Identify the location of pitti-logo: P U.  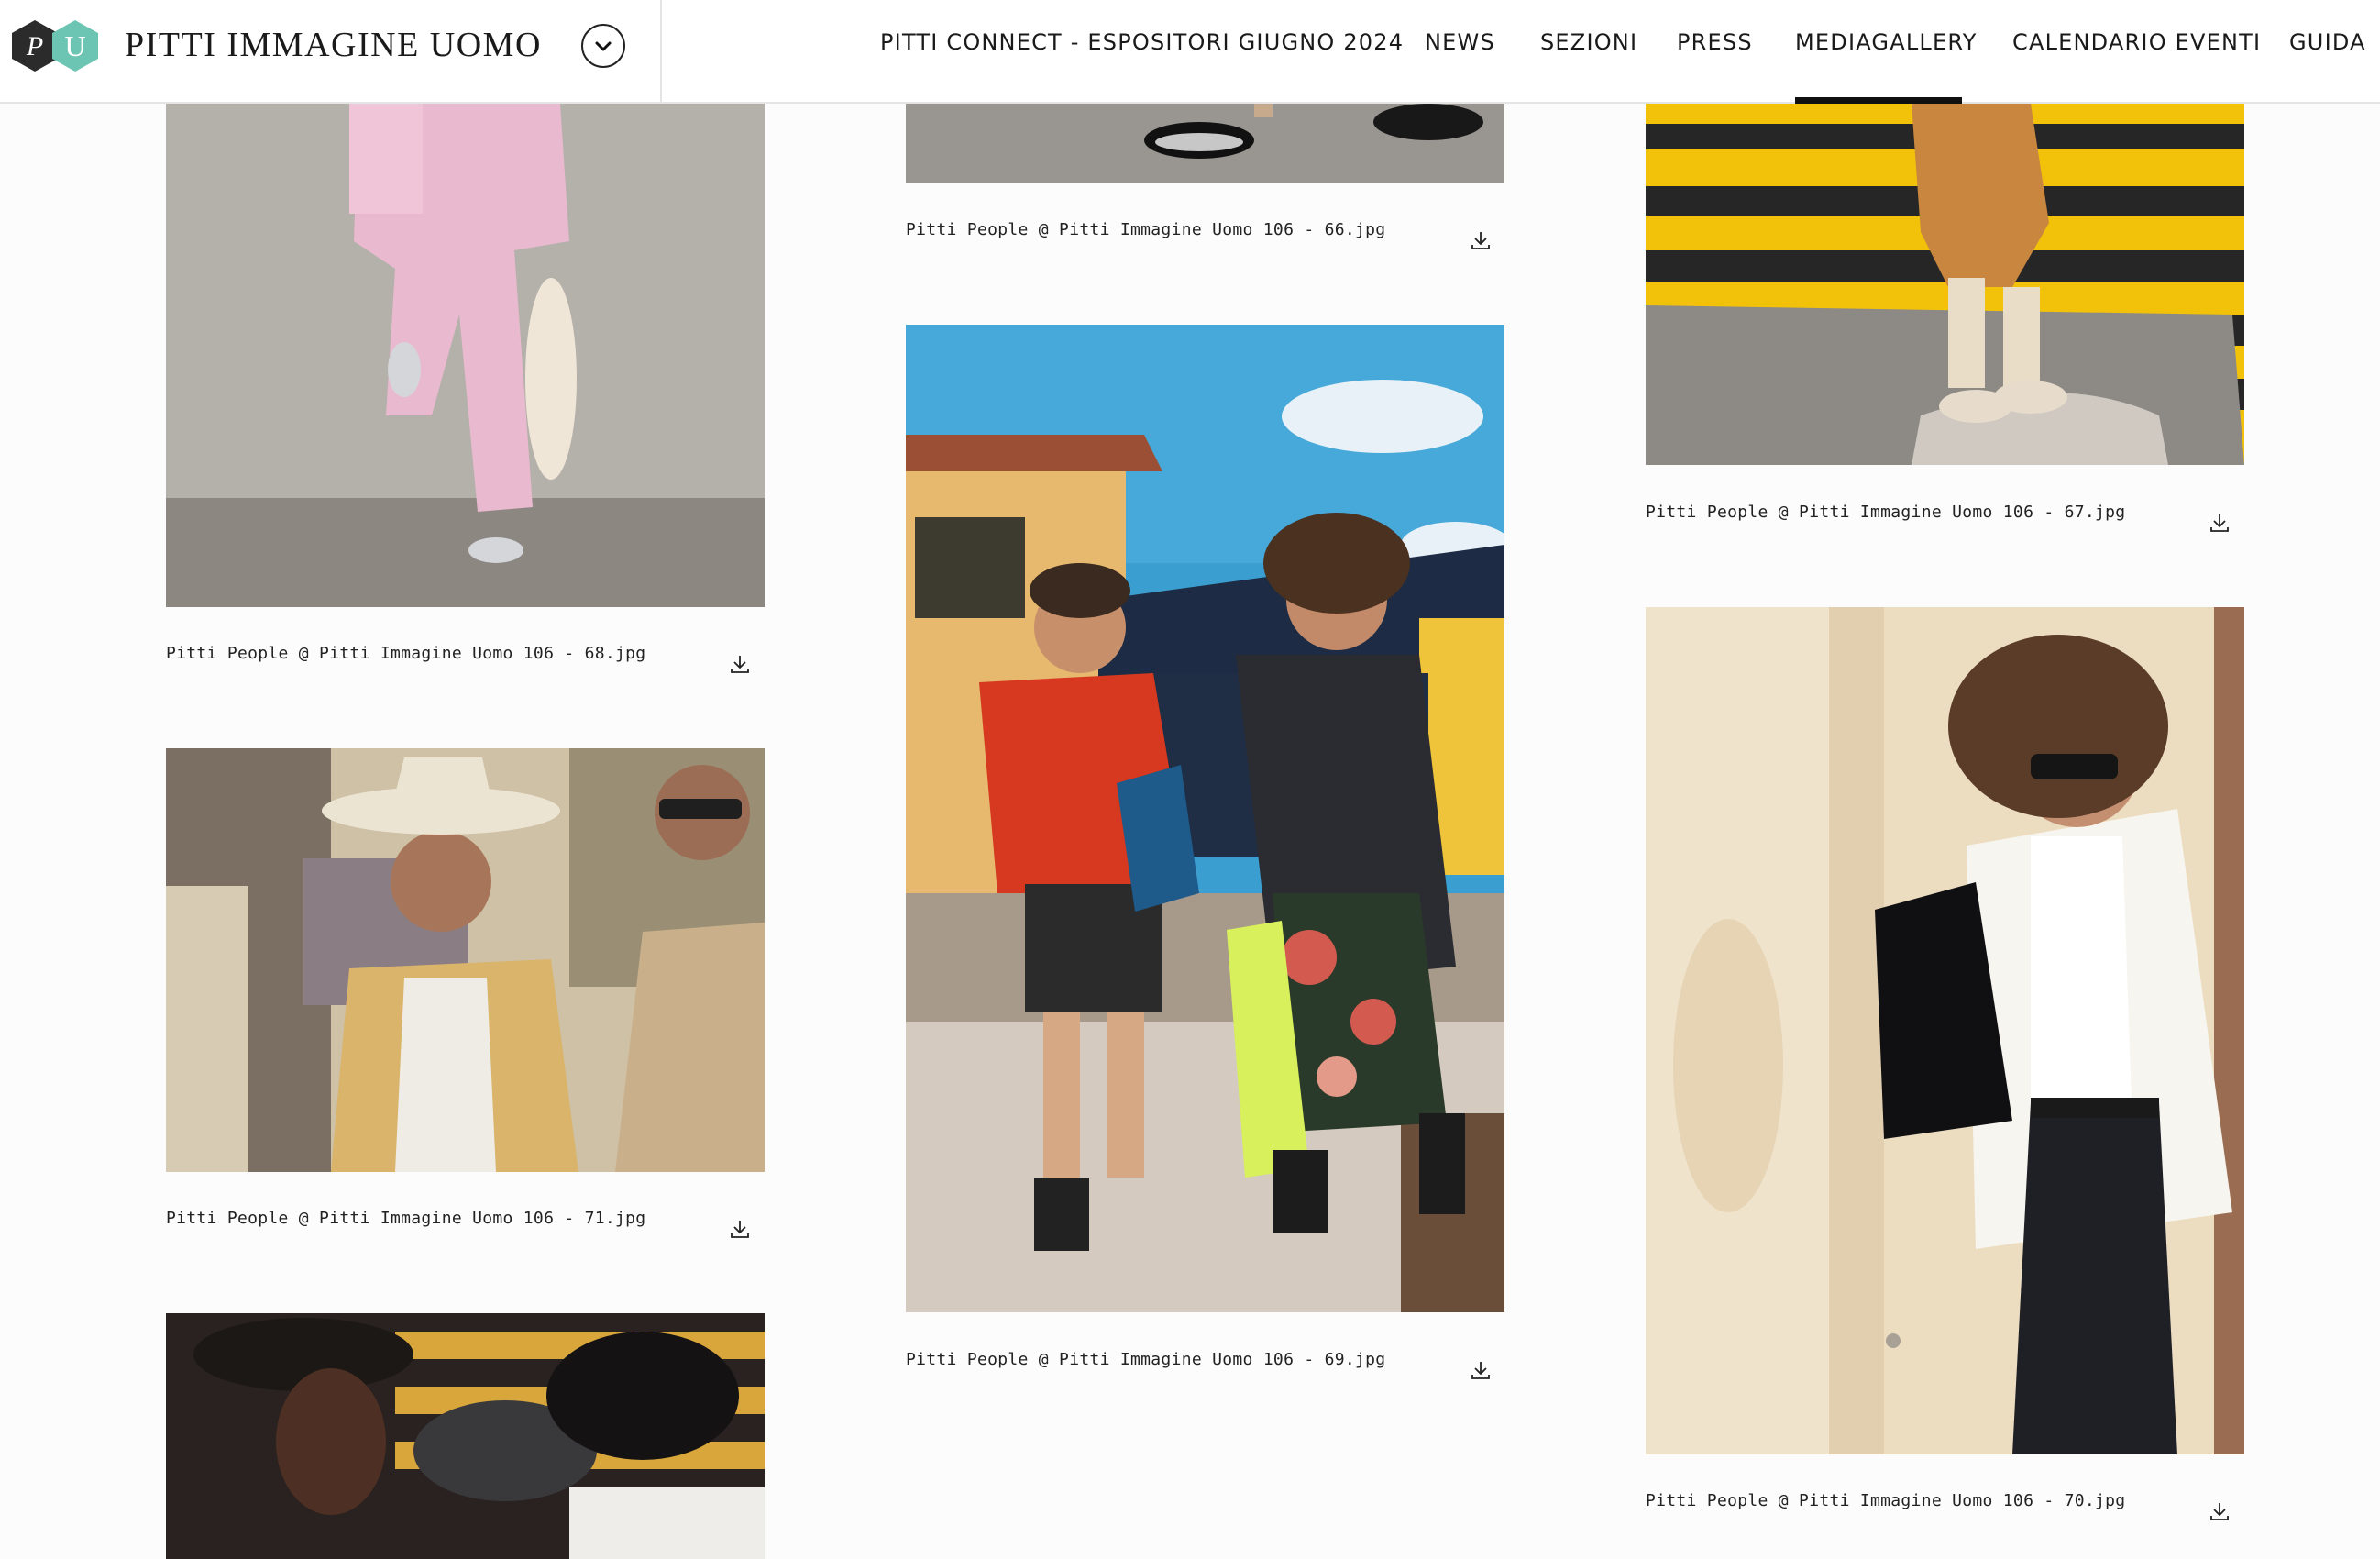
(55, 45).